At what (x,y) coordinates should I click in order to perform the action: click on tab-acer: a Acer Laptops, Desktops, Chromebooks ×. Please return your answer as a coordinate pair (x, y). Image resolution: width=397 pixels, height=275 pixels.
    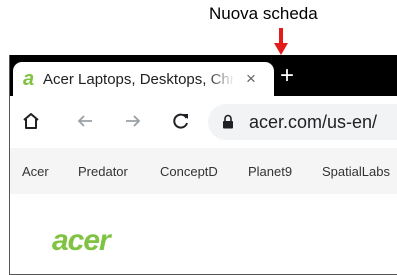
    Looking at the image, I should click on (143, 79).